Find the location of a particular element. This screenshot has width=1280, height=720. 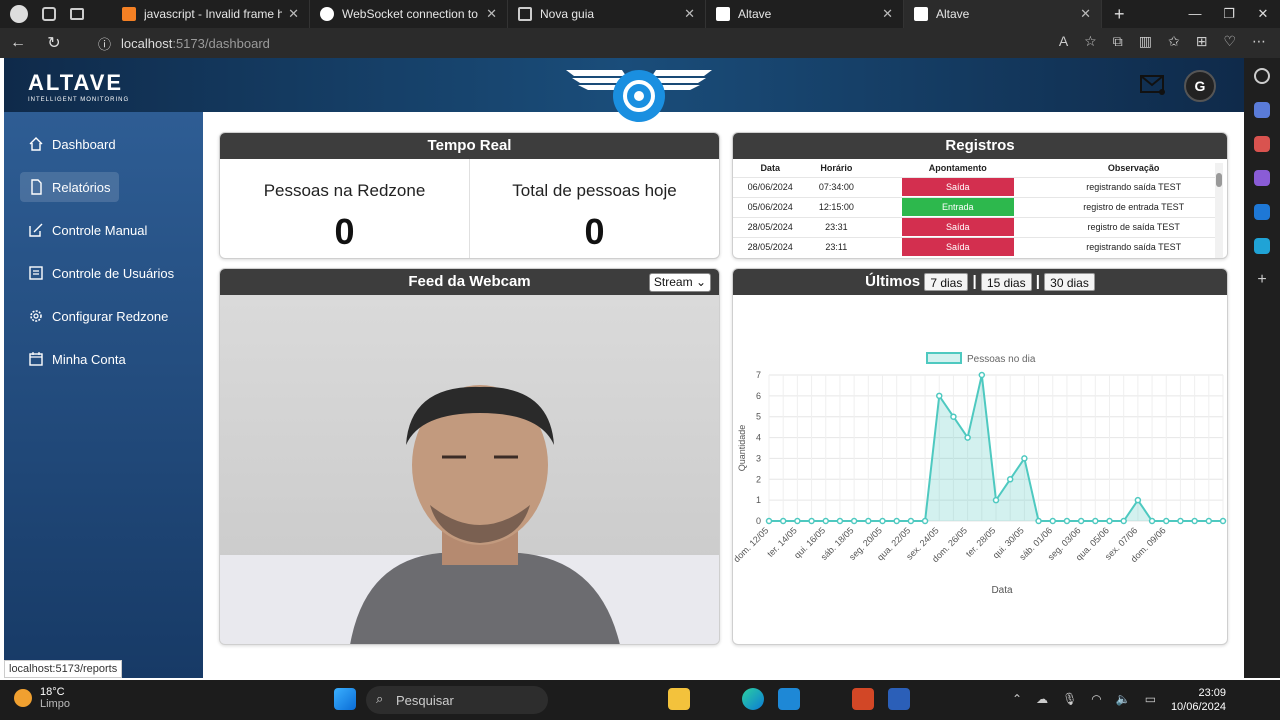

volume-icon: 🔈 is located at coordinates (1123, 699).